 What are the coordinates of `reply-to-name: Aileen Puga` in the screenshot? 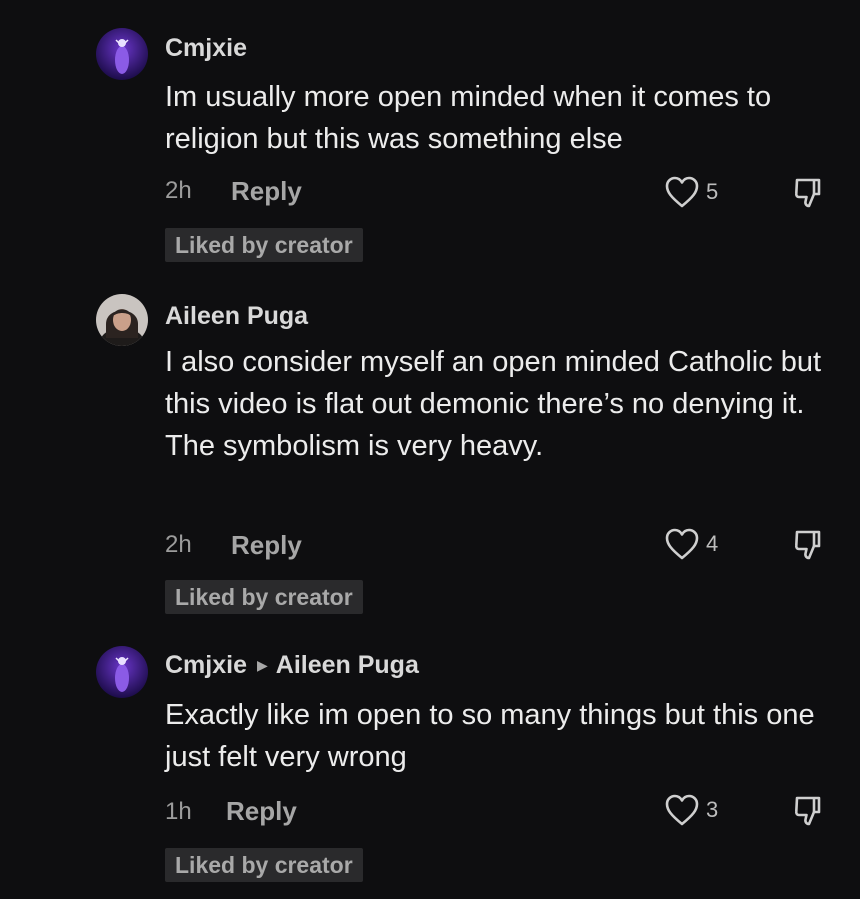 It's located at (347, 665).